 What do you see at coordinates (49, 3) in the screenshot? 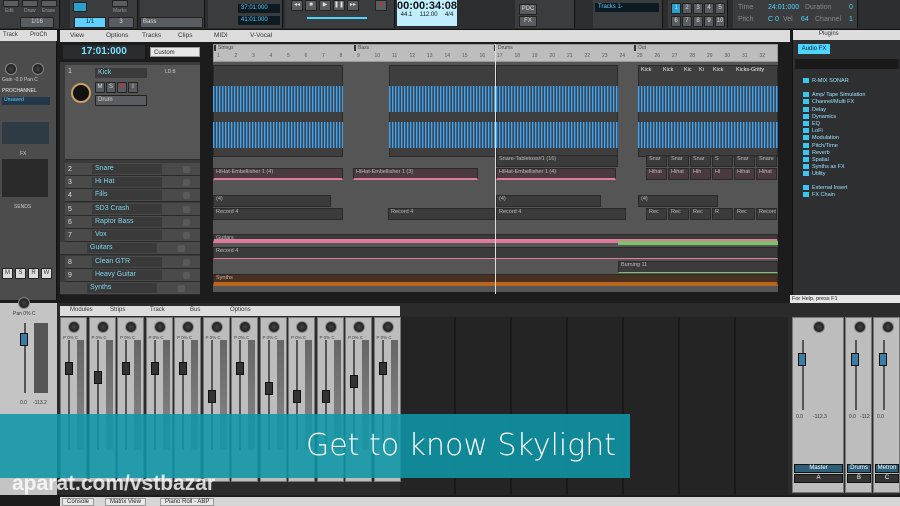
I see `erase-tool-button` at bounding box center [49, 3].